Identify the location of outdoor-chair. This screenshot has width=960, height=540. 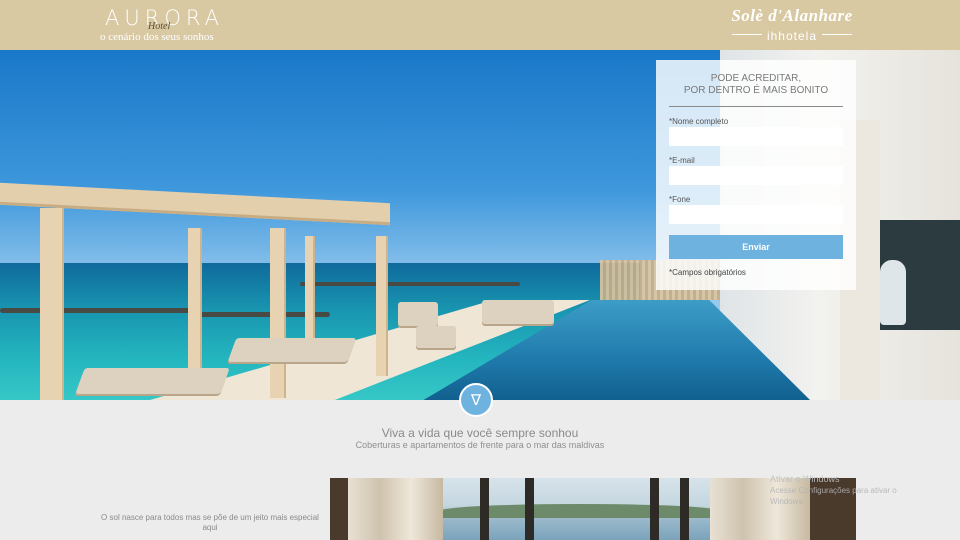
(418, 314).